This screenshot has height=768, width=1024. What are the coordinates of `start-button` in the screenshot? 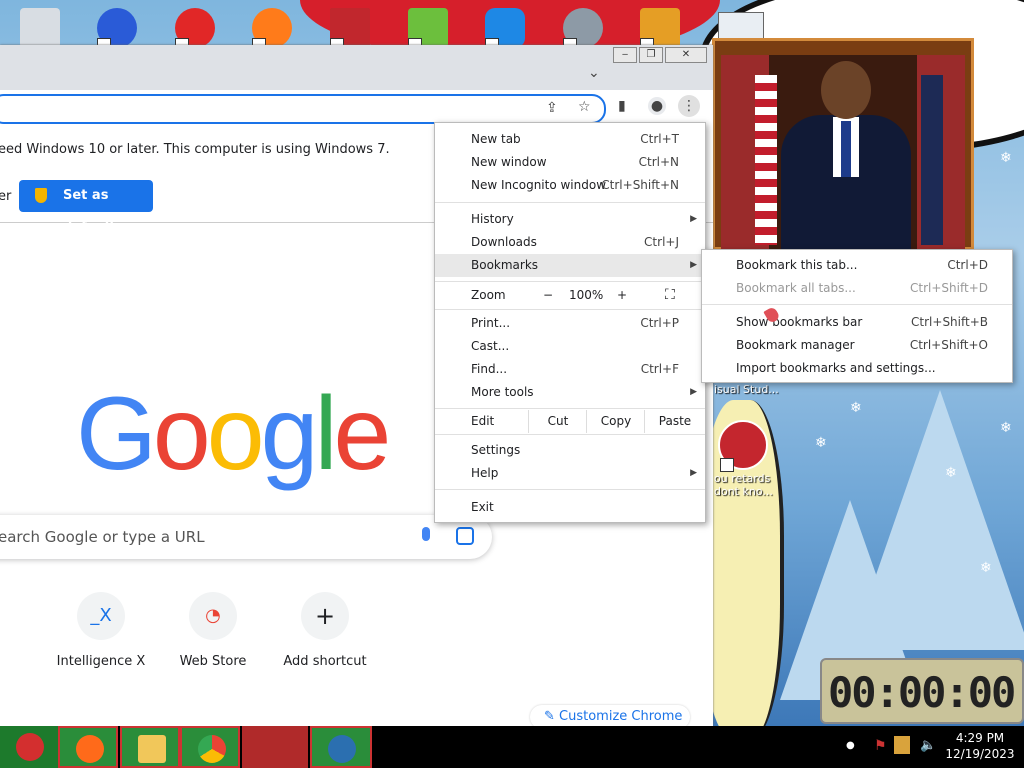 It's located at (30, 747).